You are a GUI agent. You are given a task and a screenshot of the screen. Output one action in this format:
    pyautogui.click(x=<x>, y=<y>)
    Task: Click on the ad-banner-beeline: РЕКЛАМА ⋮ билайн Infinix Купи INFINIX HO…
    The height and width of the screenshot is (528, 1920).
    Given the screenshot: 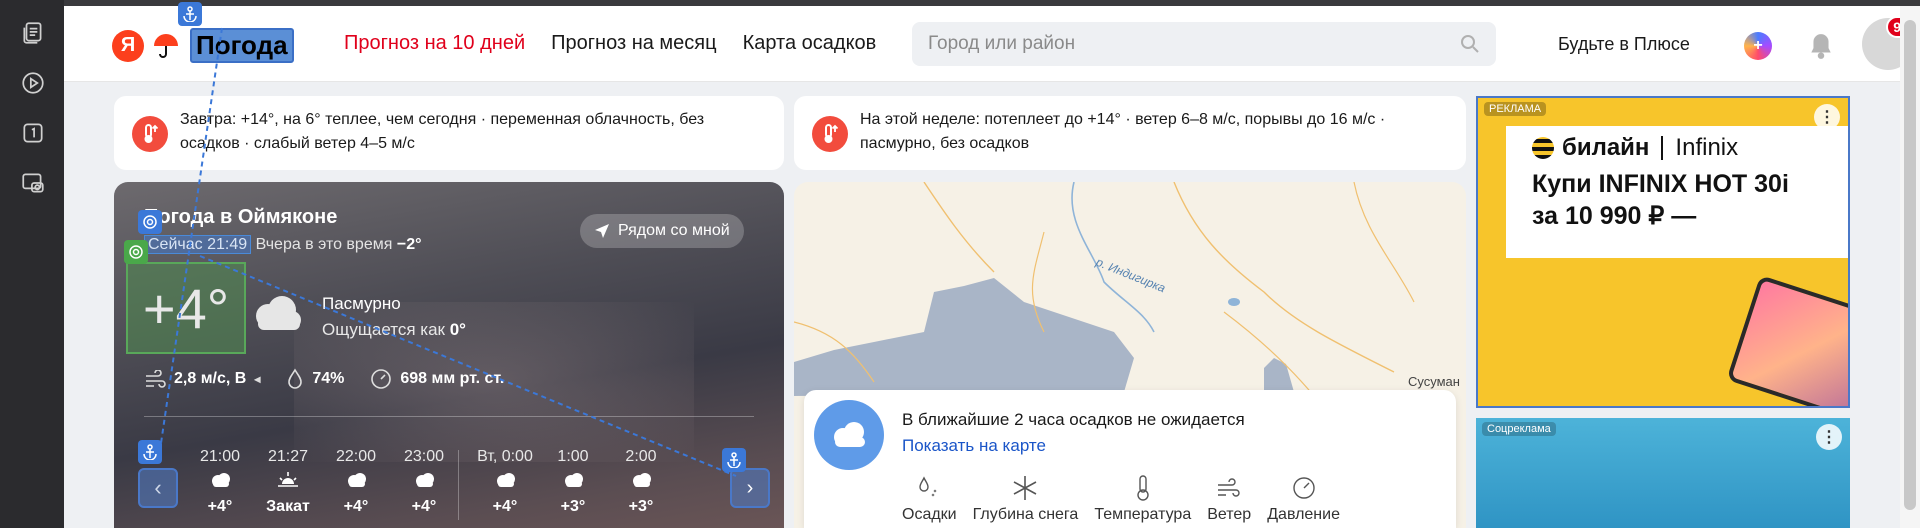 What is the action you would take?
    pyautogui.click(x=1663, y=252)
    